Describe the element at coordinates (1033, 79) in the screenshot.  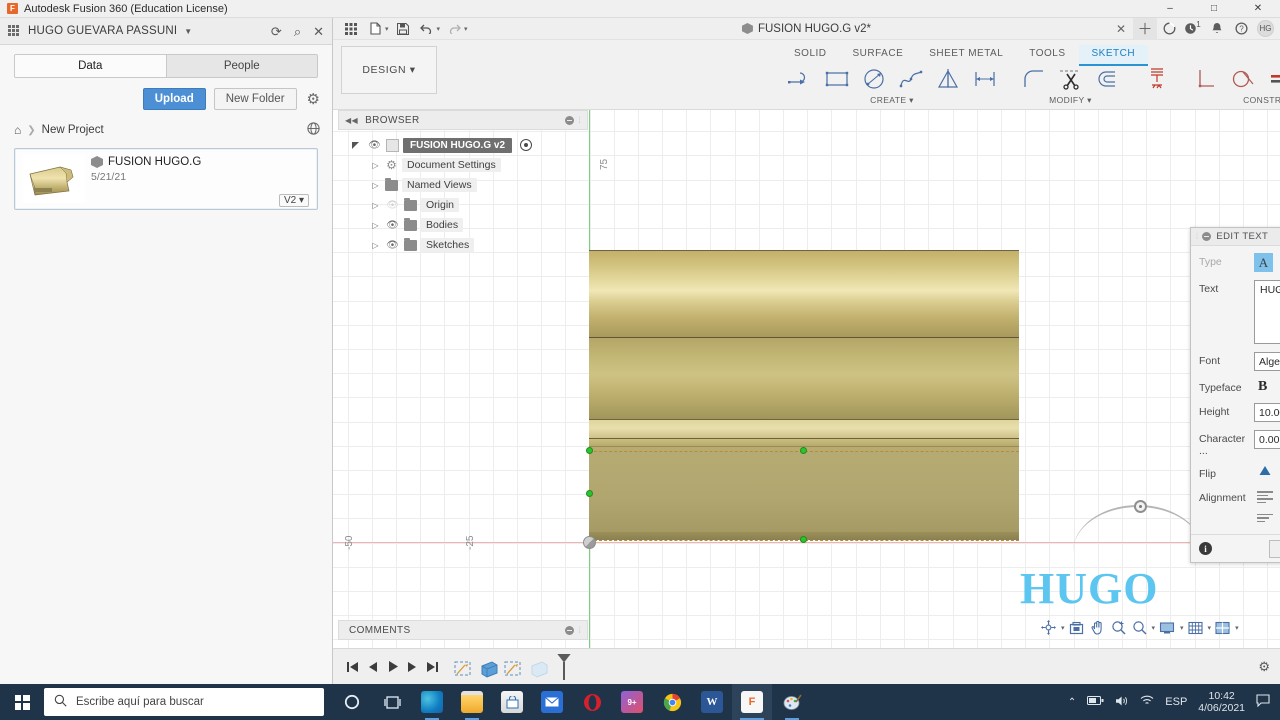
I see `fillet-tool-icon` at that location.